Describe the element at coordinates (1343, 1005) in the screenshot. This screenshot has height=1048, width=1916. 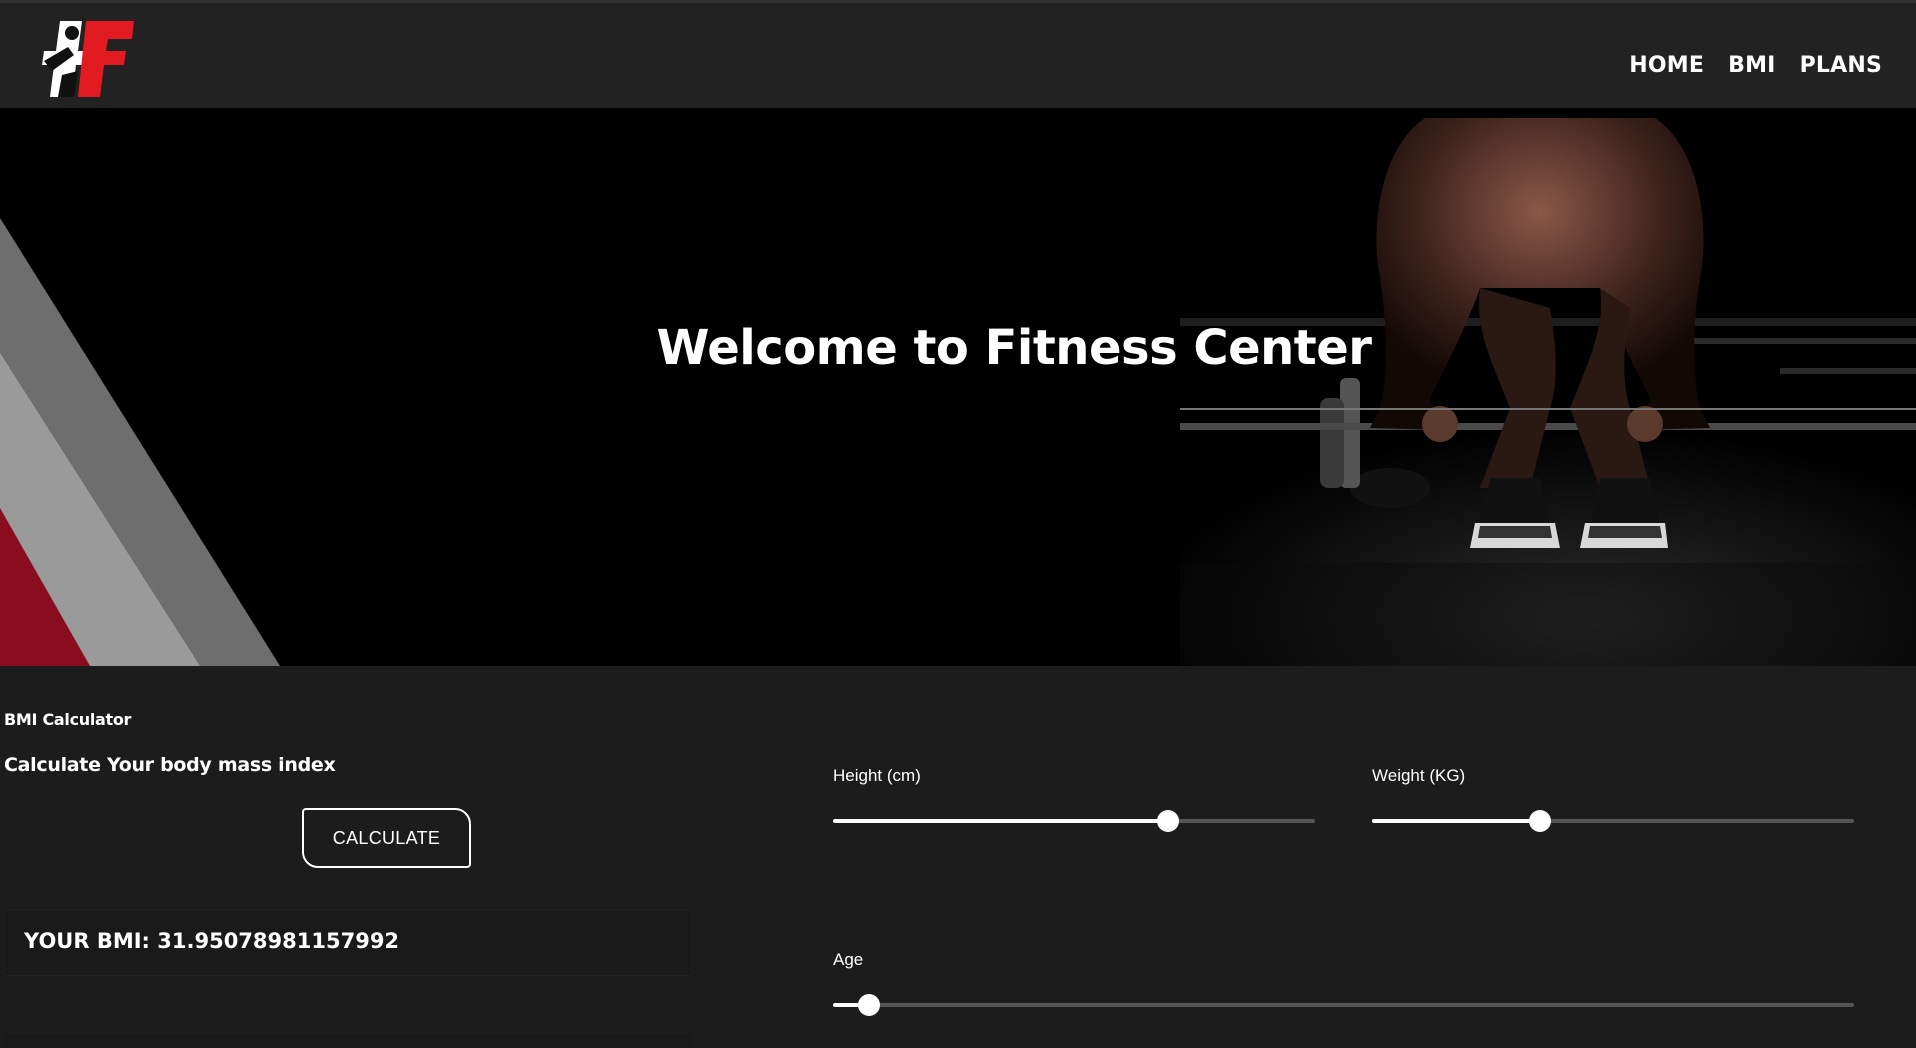
I see `age-slider-track` at that location.